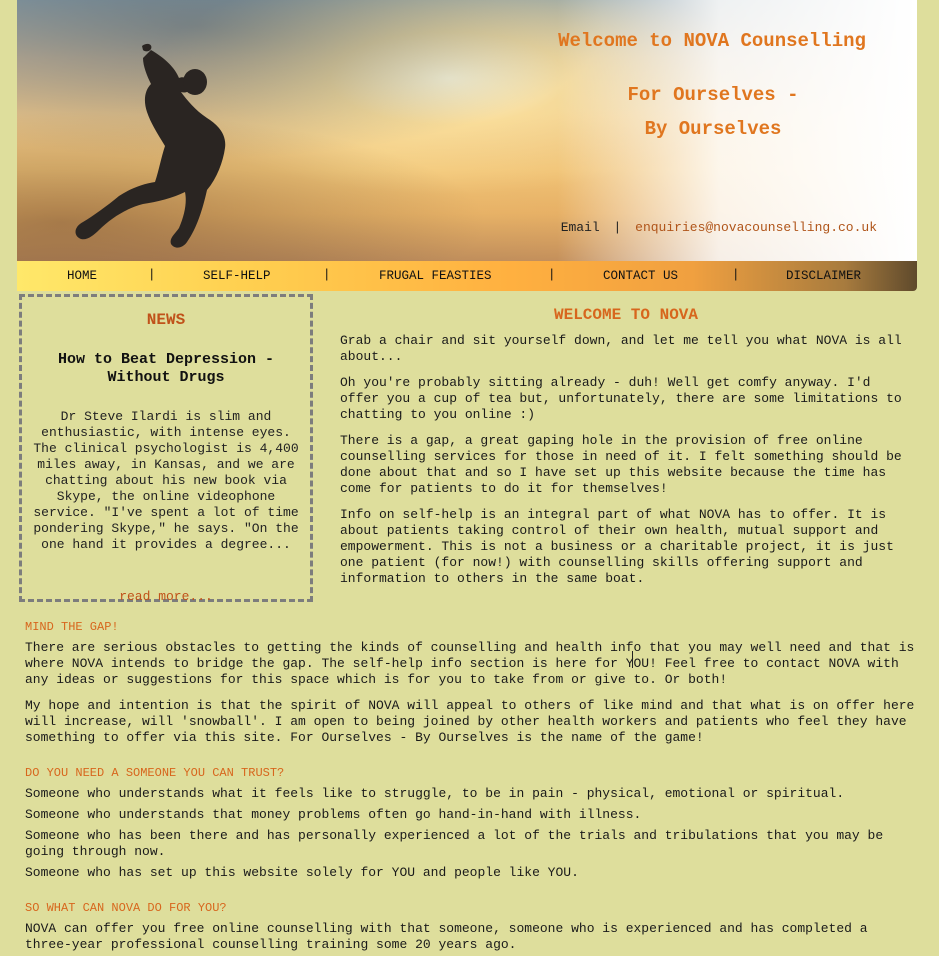  I want to click on welcome-heading: WELCOME TO NOVA, so click(626, 315).